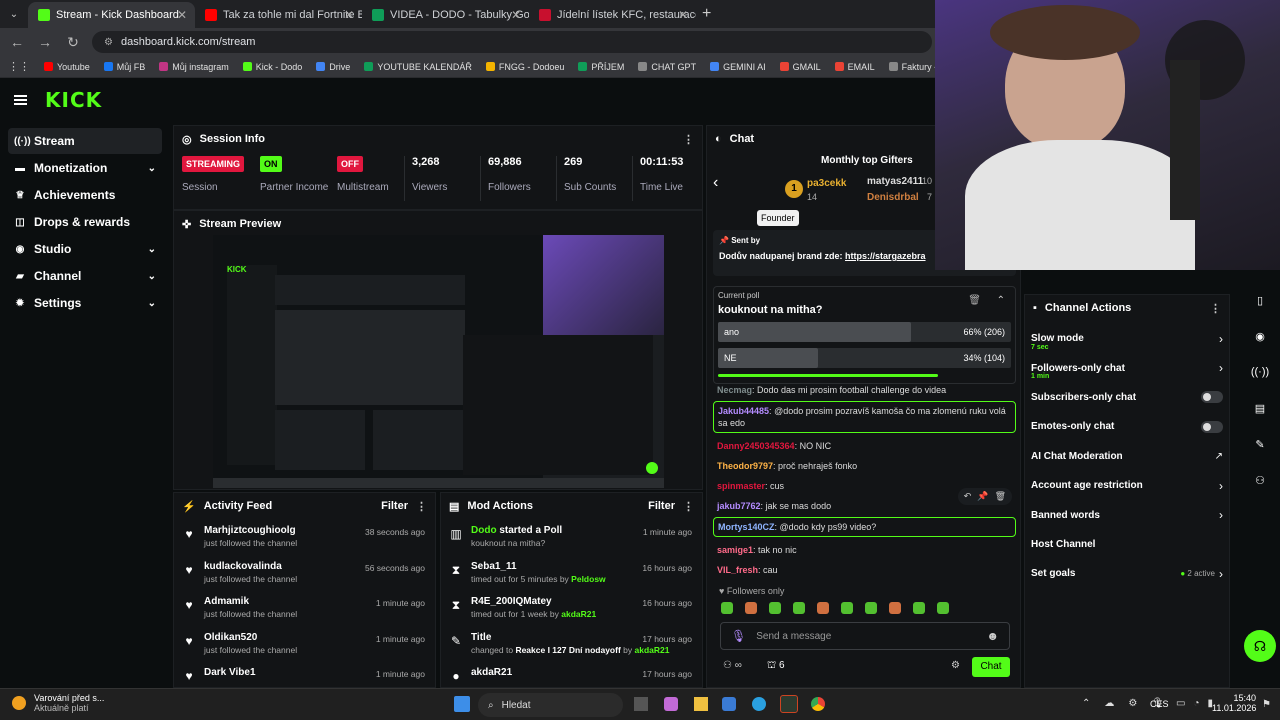  Describe the element at coordinates (893, 197) in the screenshot. I see `gifter-name: Denisdrbal` at that location.